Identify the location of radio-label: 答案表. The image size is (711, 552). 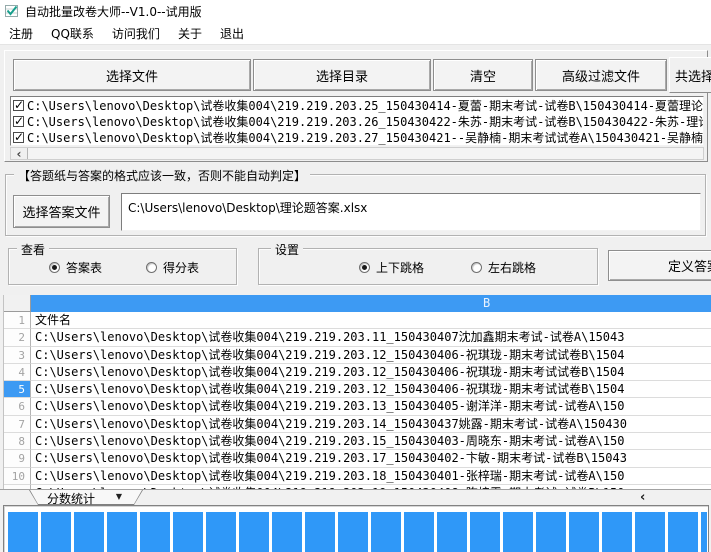
(84, 268).